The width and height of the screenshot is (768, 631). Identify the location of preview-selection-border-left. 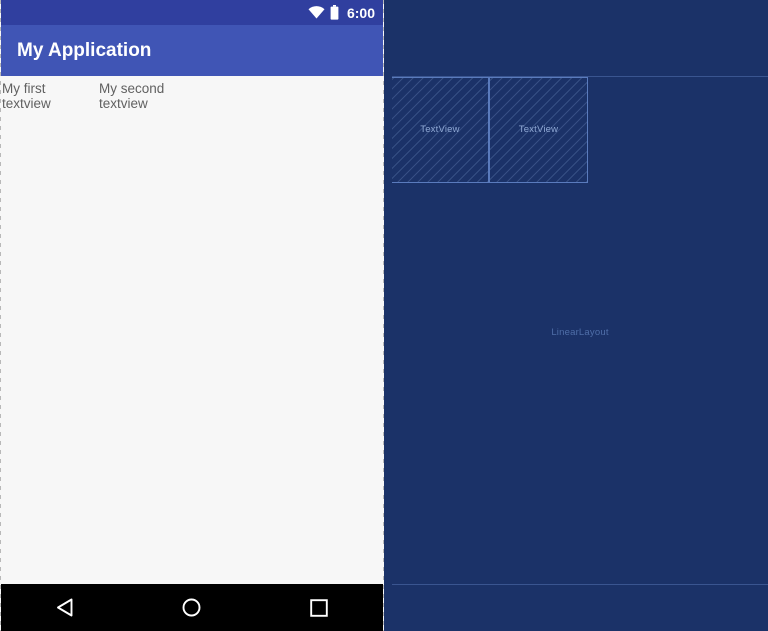
(0, 315).